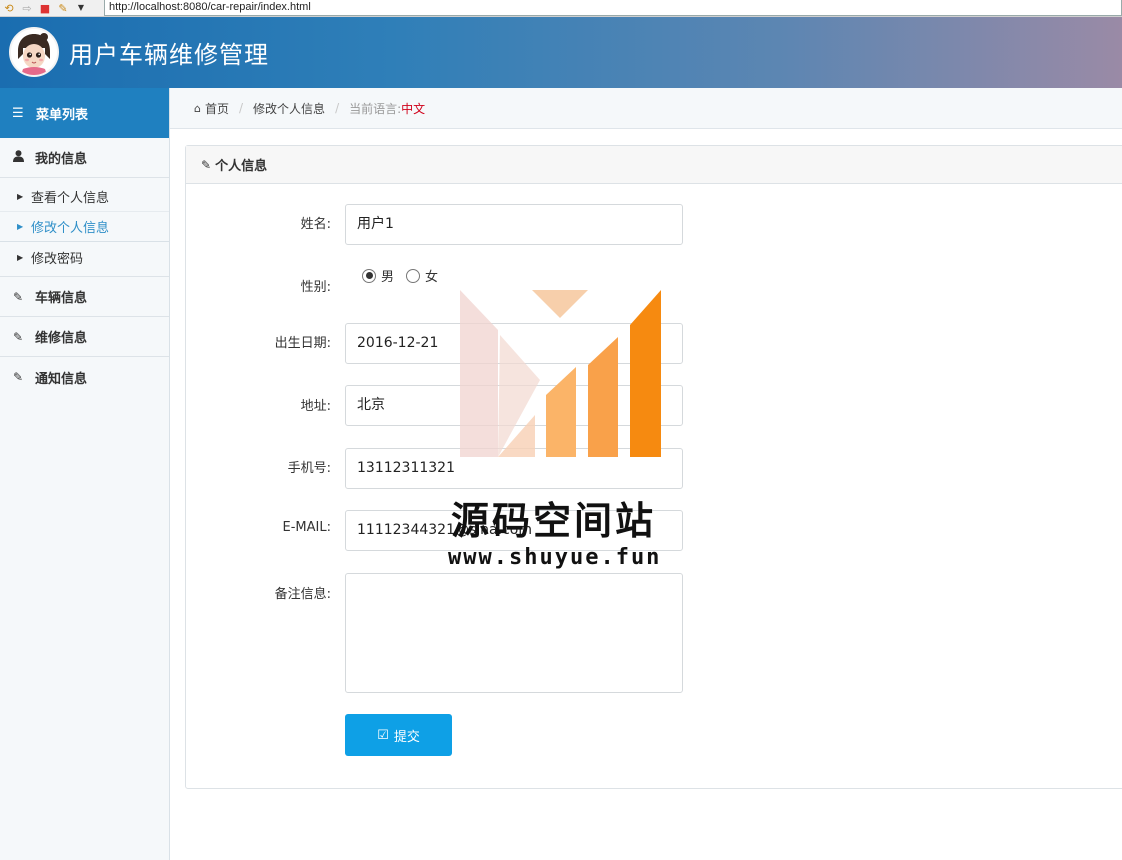 The width and height of the screenshot is (1122, 860). What do you see at coordinates (315, 287) in the screenshot?
I see `gender-label: 性别:` at bounding box center [315, 287].